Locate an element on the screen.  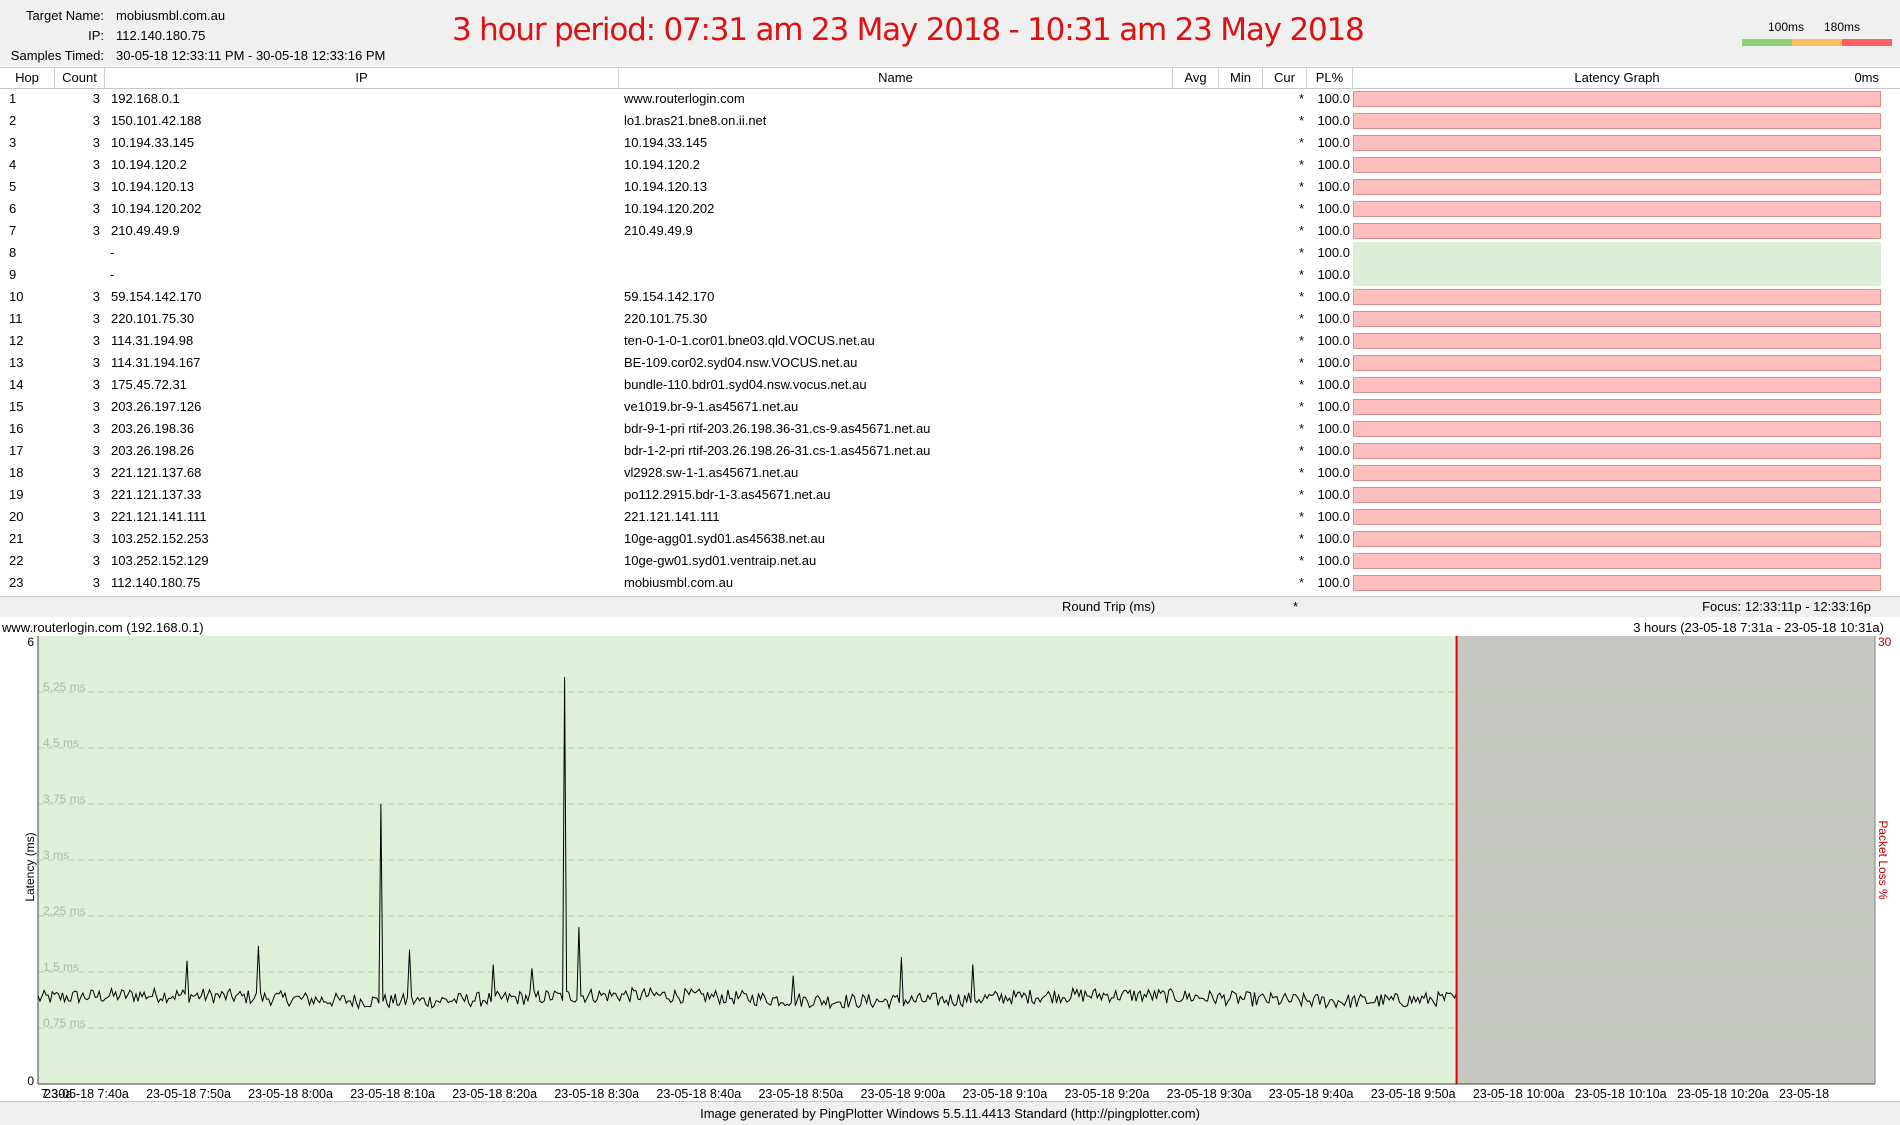
col-cur: Cur is located at coordinates (1285, 78).